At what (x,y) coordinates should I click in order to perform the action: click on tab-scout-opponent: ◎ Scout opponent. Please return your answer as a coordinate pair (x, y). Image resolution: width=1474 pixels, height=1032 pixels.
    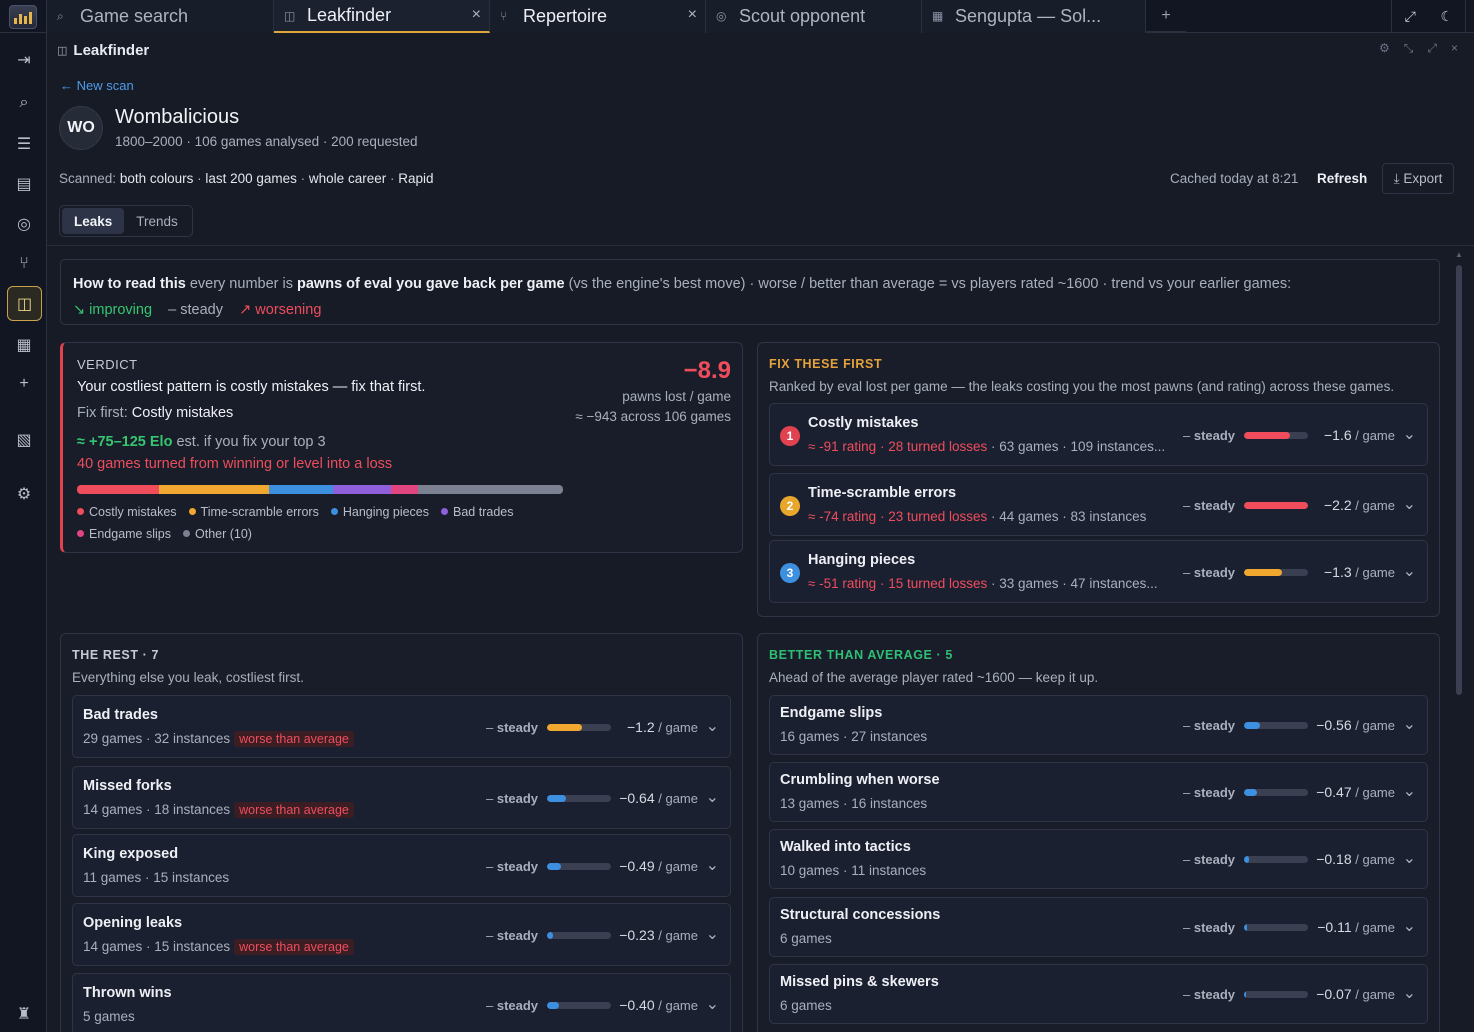
    Looking at the image, I should click on (814, 16).